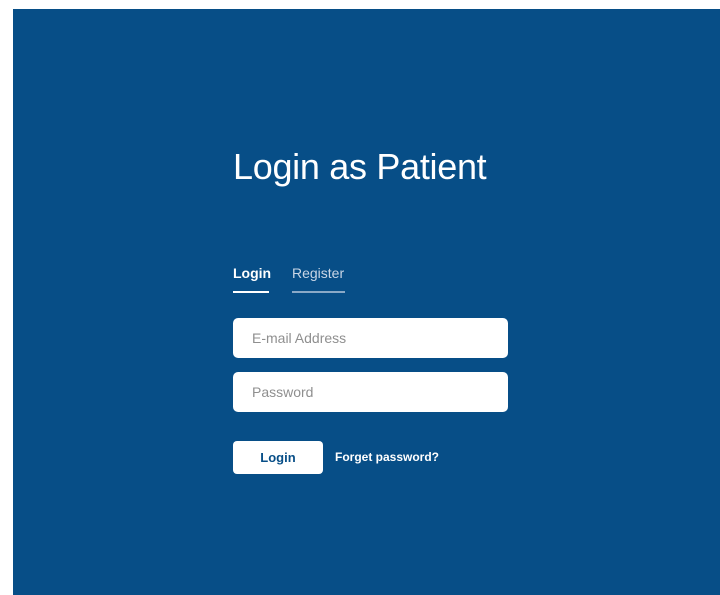 The height and width of the screenshot is (595, 720). Describe the element at coordinates (387, 457) in the screenshot. I see `forgot-password-link: Forget password?` at that location.